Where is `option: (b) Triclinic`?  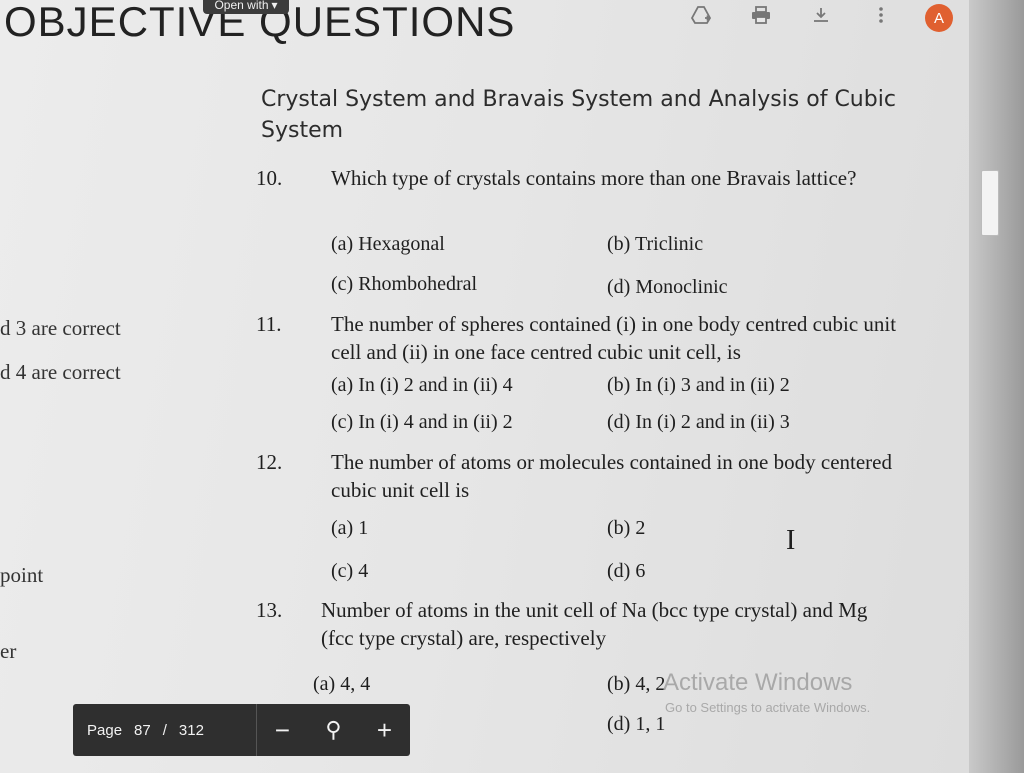
option: (b) Triclinic is located at coordinates (655, 244).